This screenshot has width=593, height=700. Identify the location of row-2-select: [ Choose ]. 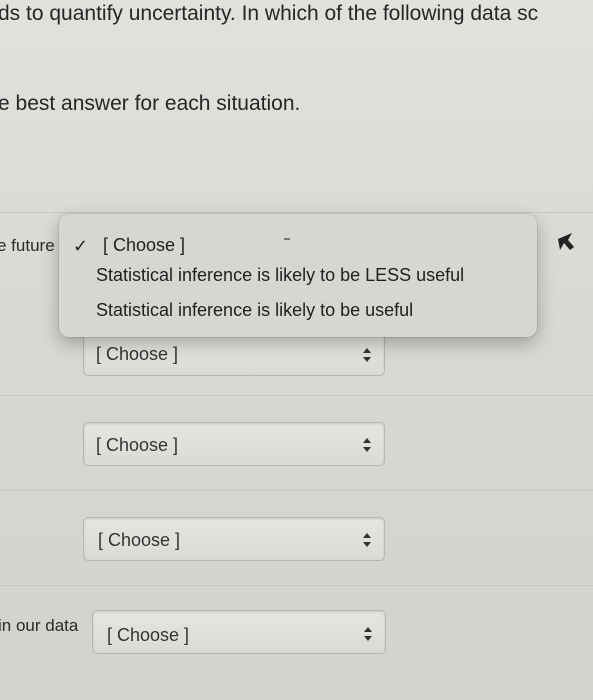
(234, 444).